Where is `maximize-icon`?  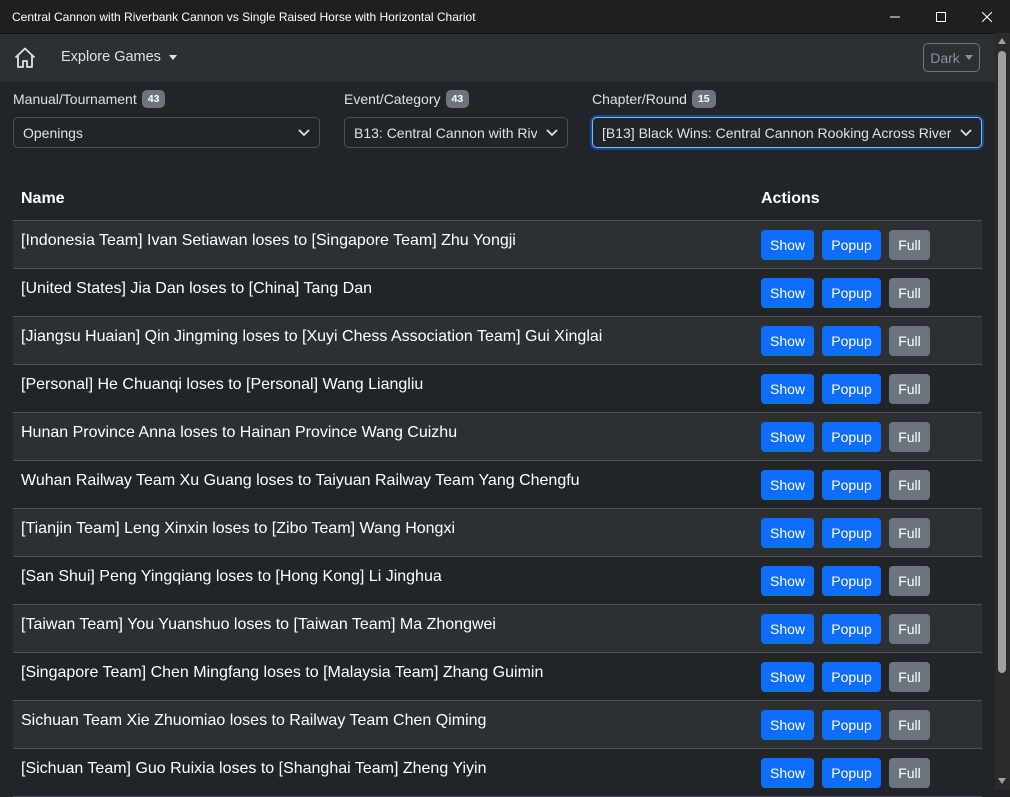
maximize-icon is located at coordinates (941, 16).